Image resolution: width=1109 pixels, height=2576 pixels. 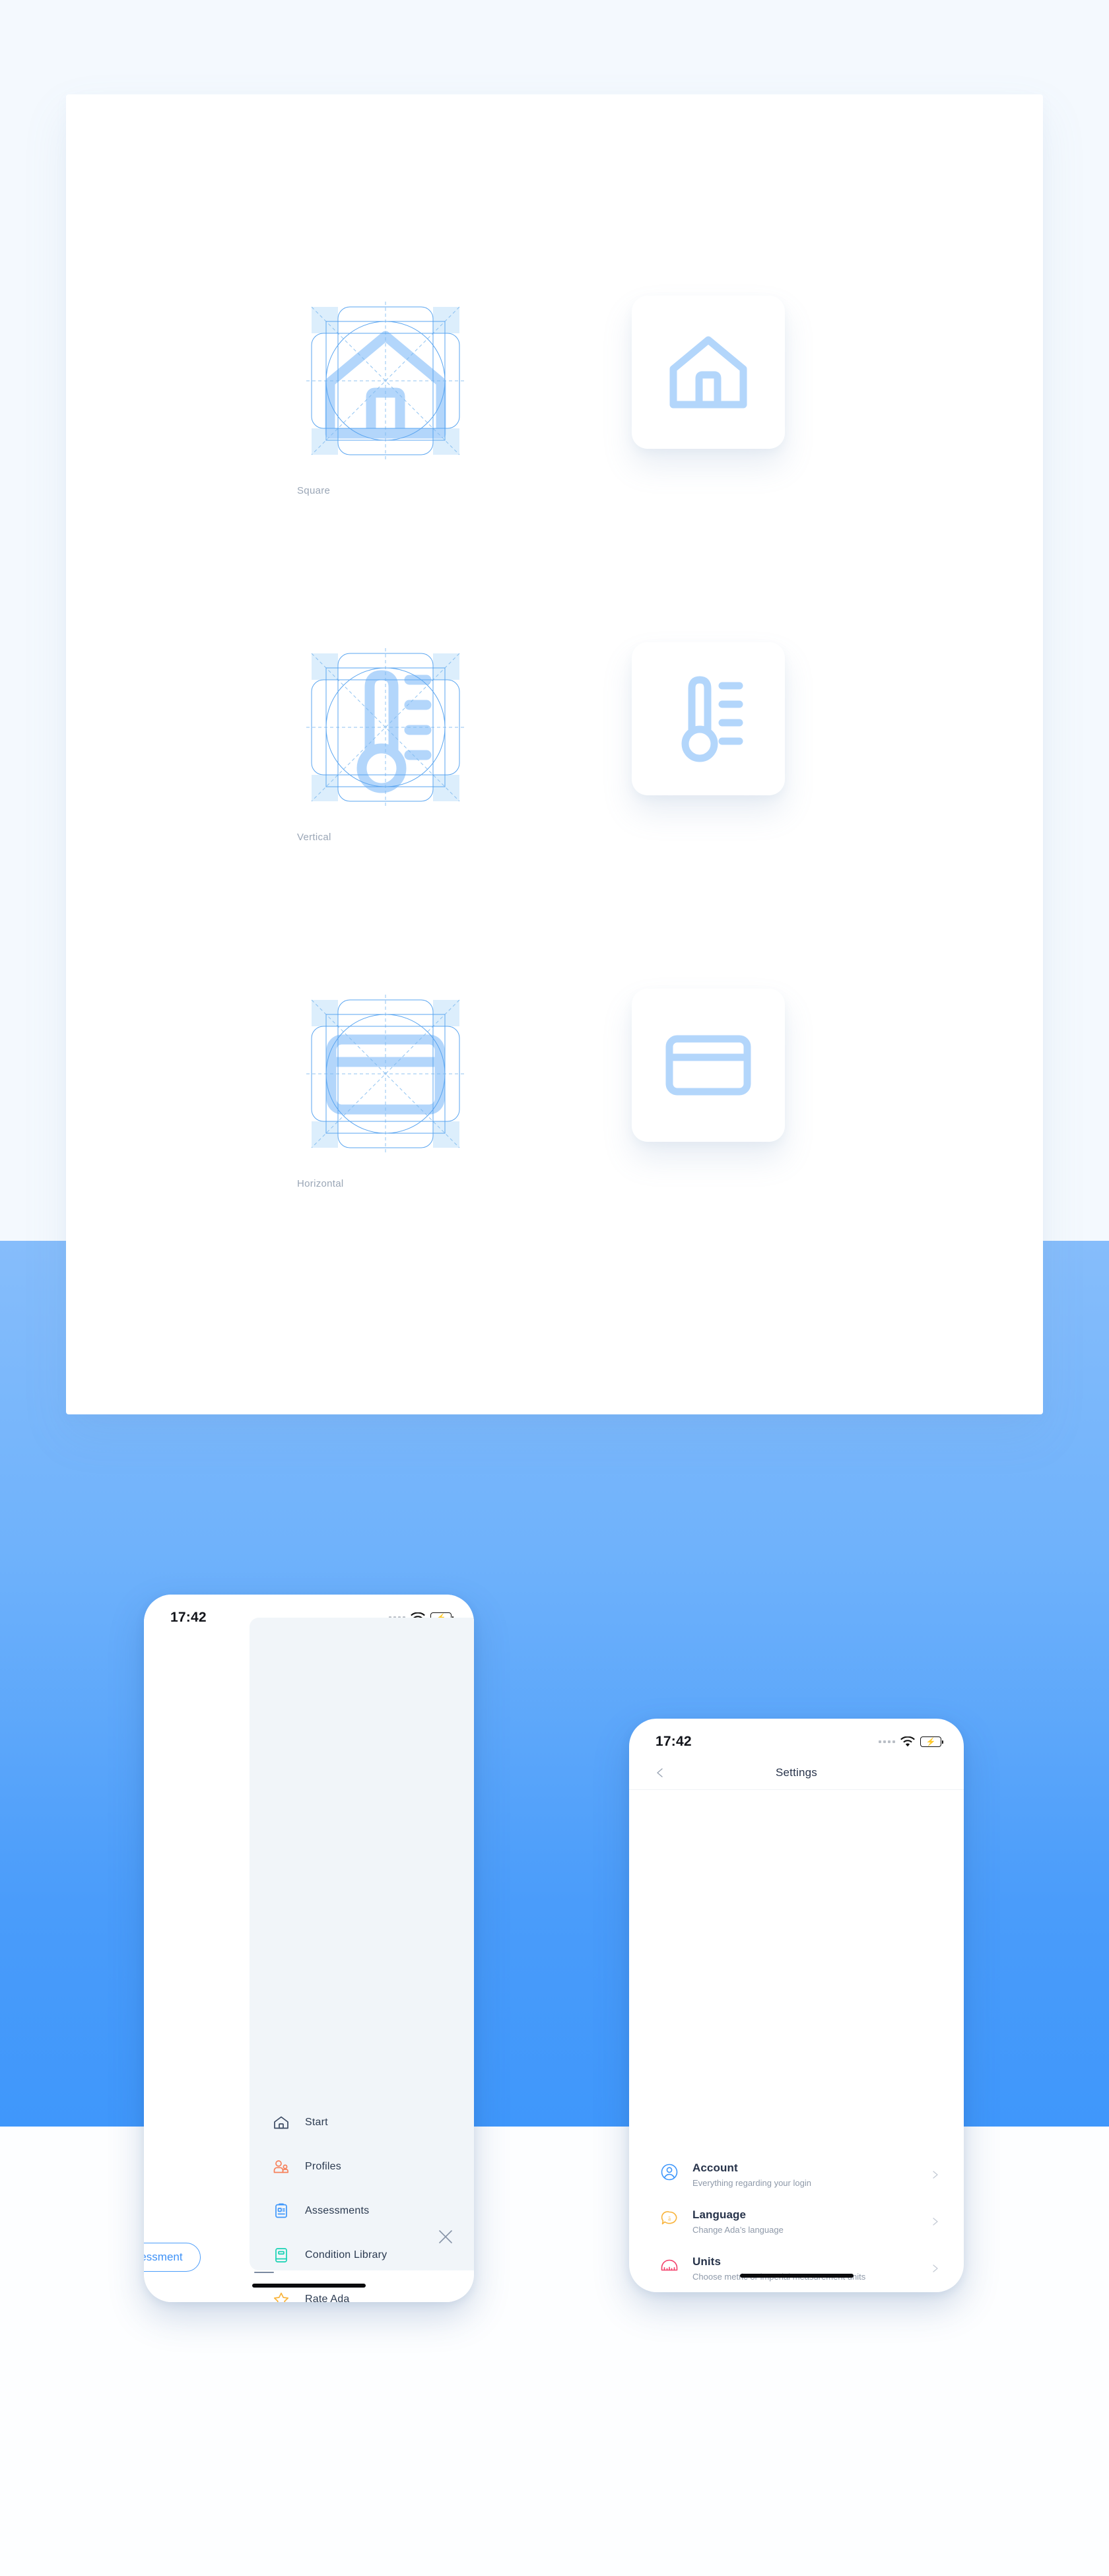 What do you see at coordinates (816, 2175) in the screenshot?
I see `settings-row-texts: Account Everything regarding your login` at bounding box center [816, 2175].